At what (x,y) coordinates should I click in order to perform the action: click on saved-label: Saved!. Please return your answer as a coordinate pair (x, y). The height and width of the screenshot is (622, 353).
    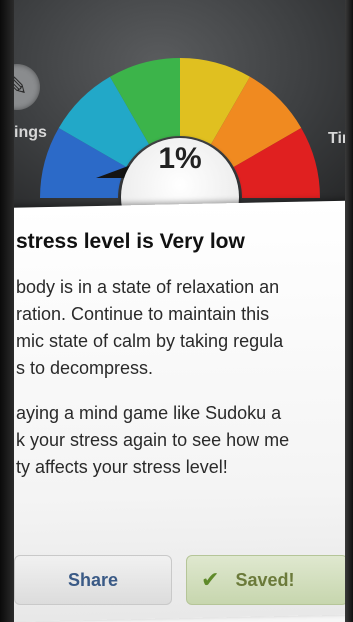
    Looking at the image, I should click on (265, 579).